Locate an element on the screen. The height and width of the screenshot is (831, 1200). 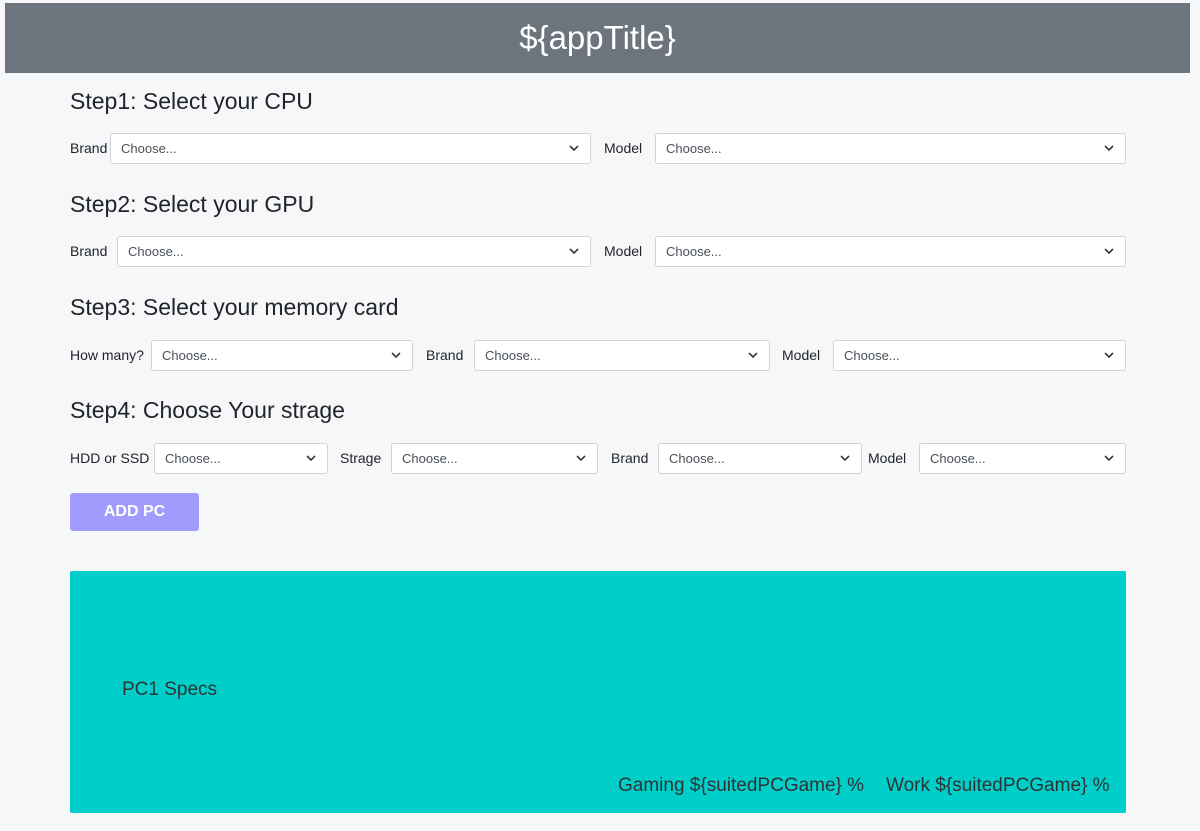
step4-title: Step4: Choose Your strage is located at coordinates (207, 410).